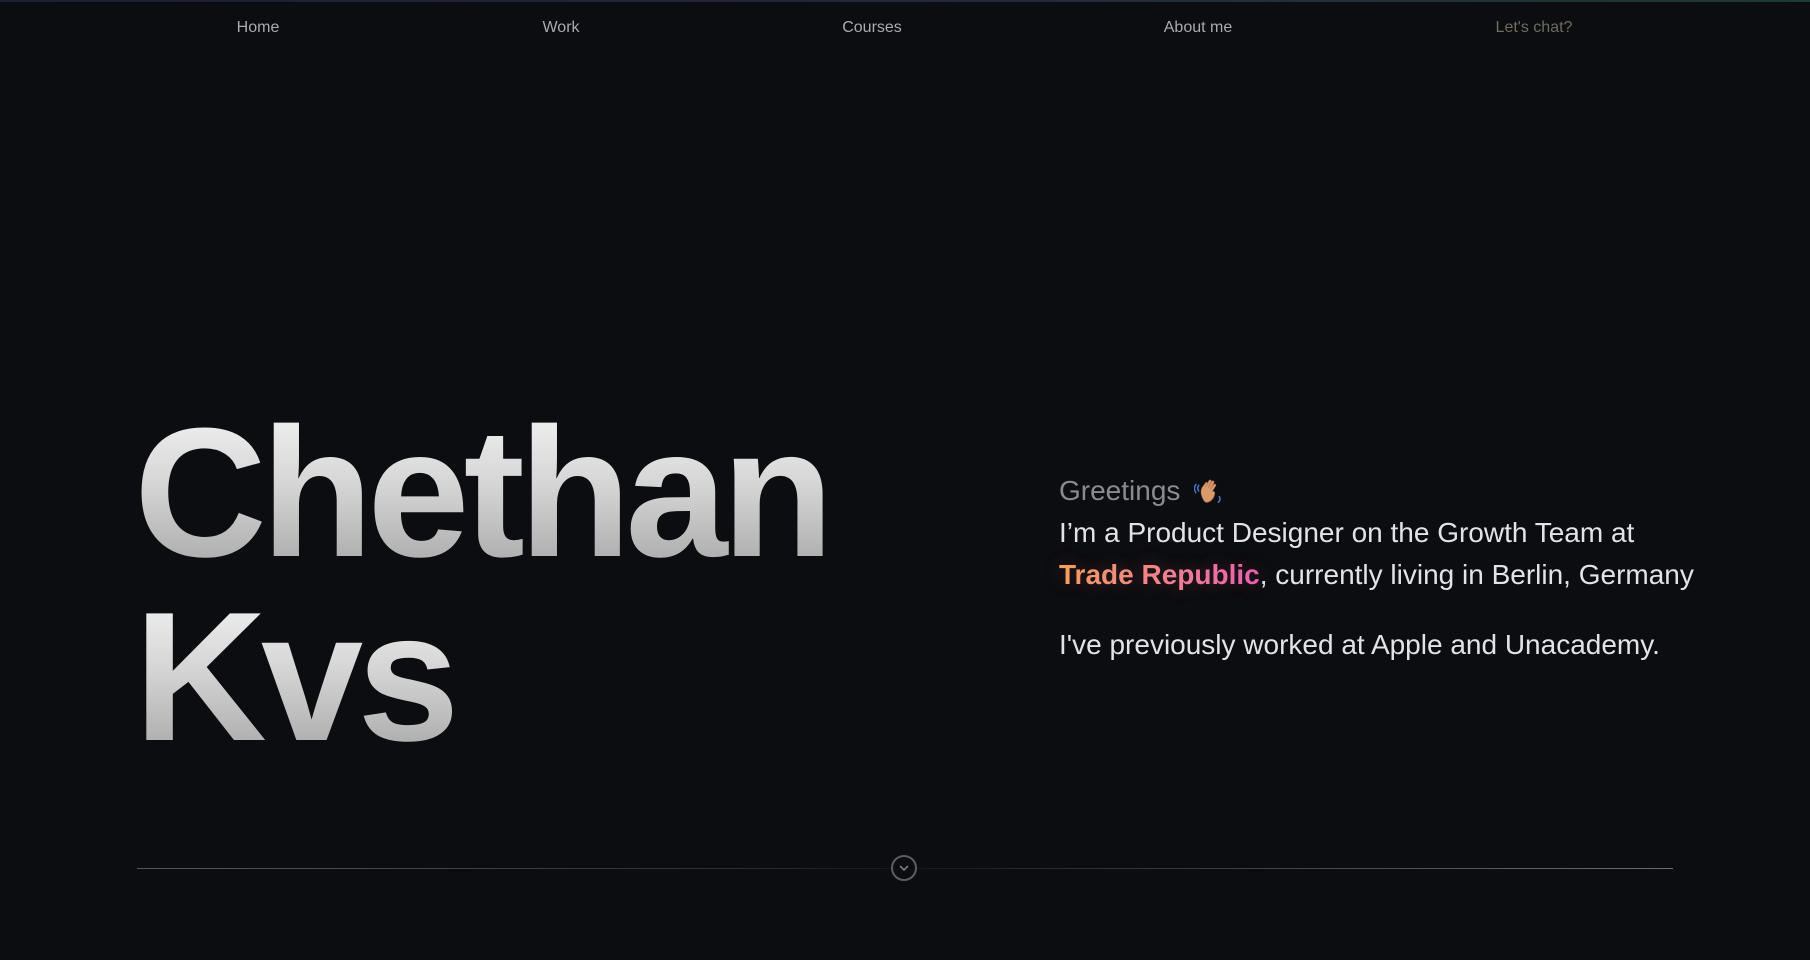  Describe the element at coordinates (1209, 491) in the screenshot. I see `waving-hand-icon` at that location.